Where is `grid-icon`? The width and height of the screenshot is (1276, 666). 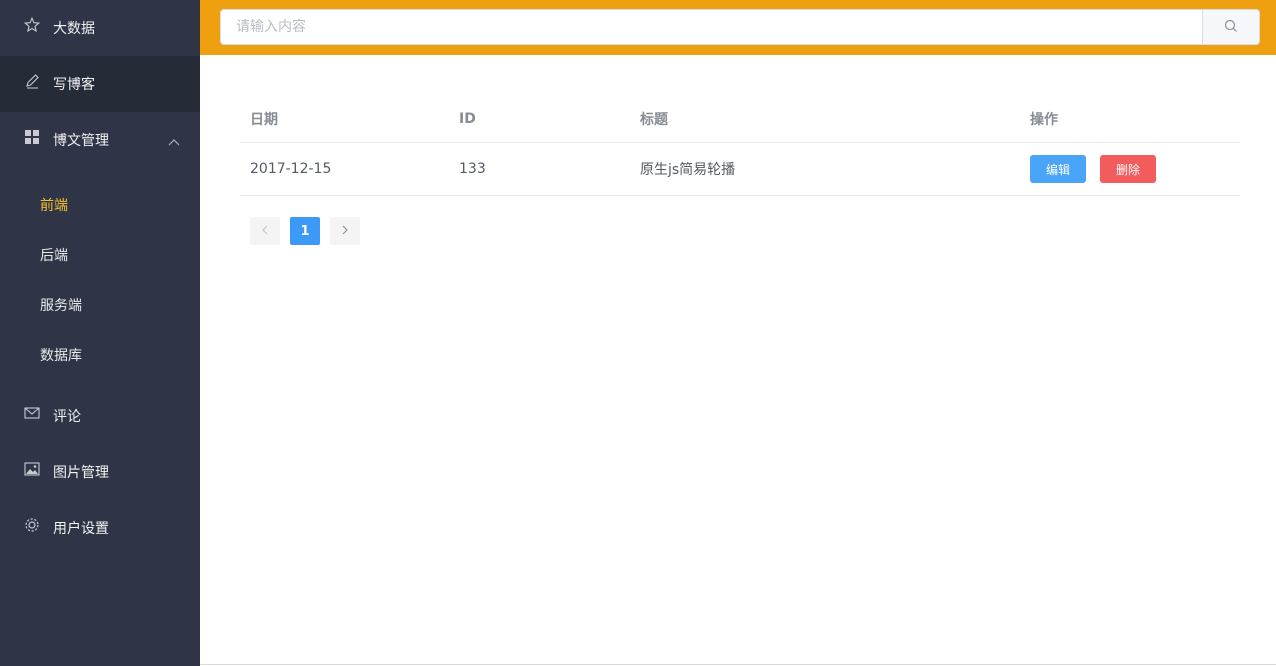
grid-icon is located at coordinates (32, 137).